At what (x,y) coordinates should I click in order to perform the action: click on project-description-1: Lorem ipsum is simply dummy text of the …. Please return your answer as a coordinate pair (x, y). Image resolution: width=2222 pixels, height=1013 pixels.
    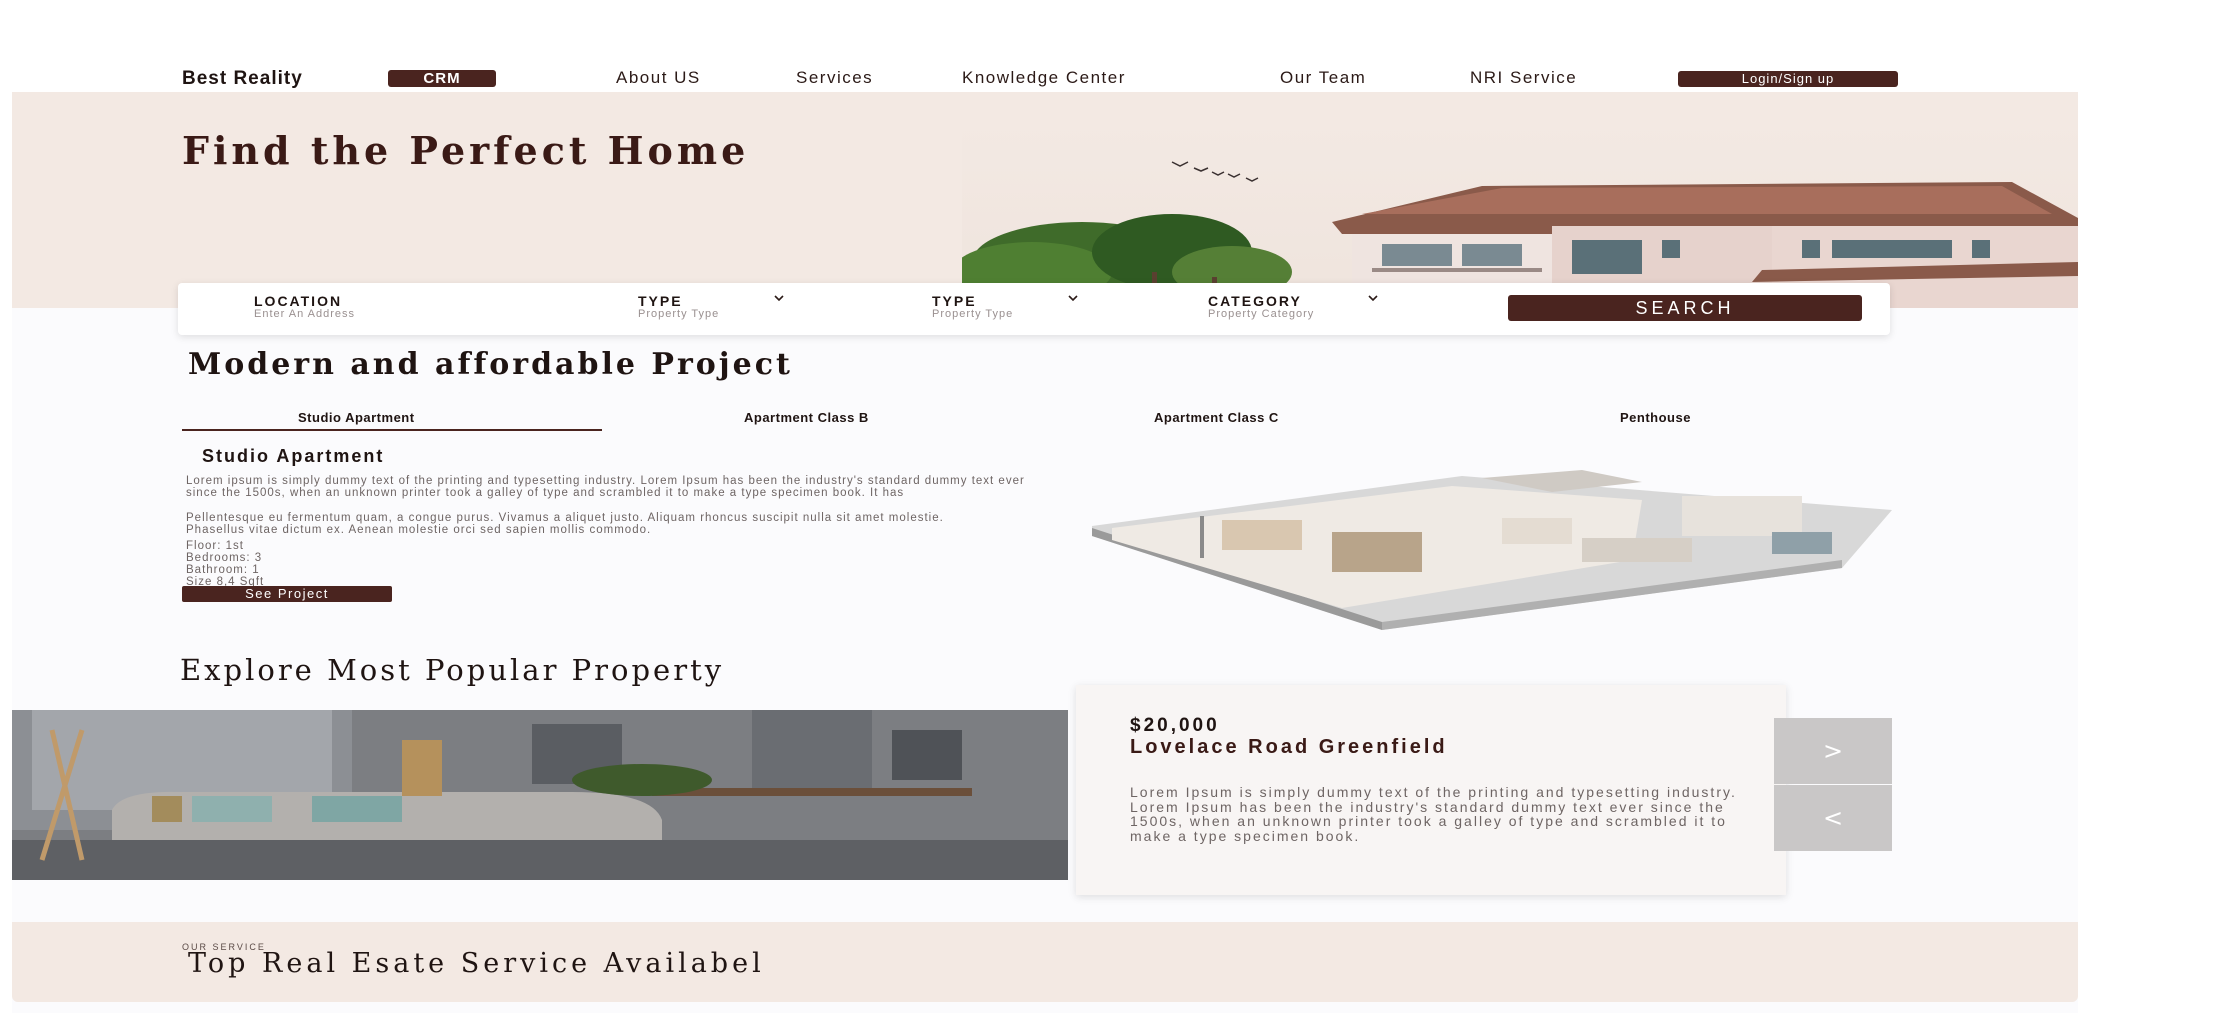
    Looking at the image, I should click on (605, 487).